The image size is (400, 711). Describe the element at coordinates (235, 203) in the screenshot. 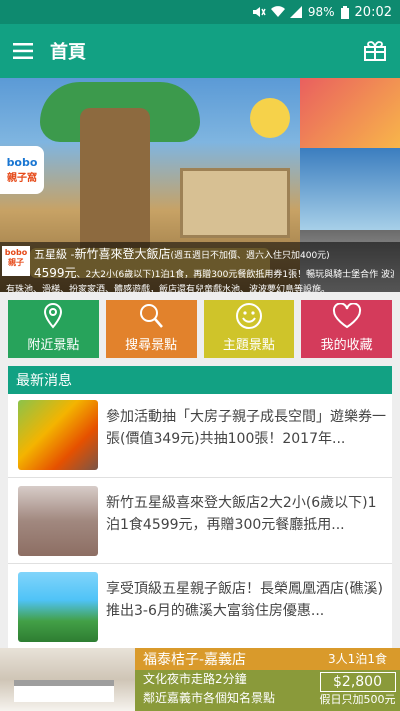

I see `banner-playhouse` at that location.